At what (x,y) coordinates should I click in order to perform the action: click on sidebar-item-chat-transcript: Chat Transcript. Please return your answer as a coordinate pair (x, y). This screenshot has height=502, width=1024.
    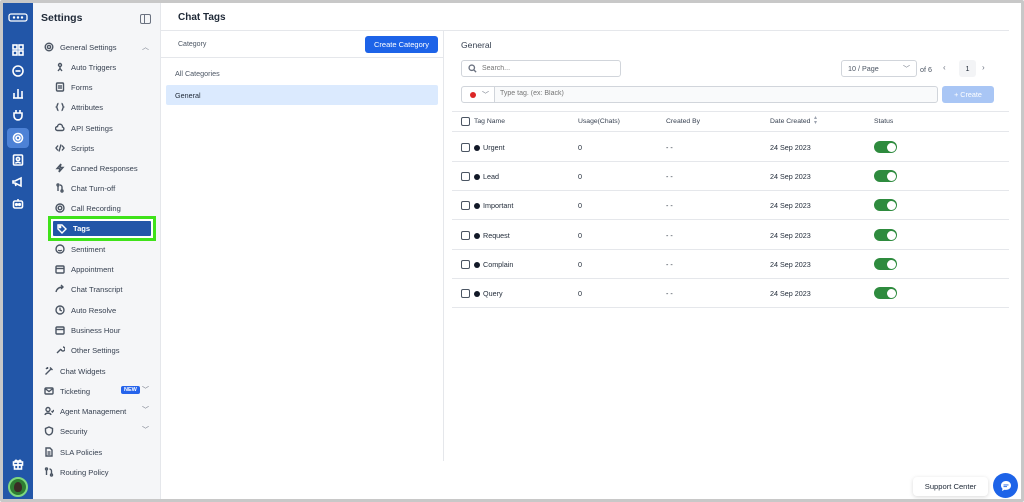
    Looking at the image, I should click on (88, 289).